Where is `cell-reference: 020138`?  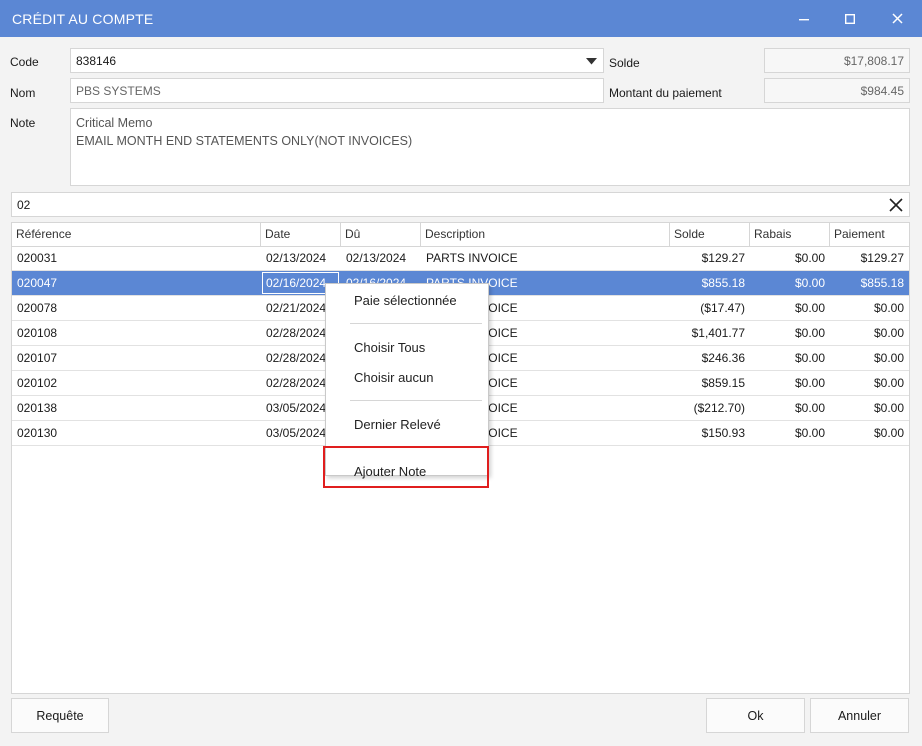 cell-reference: 020138 is located at coordinates (37, 408).